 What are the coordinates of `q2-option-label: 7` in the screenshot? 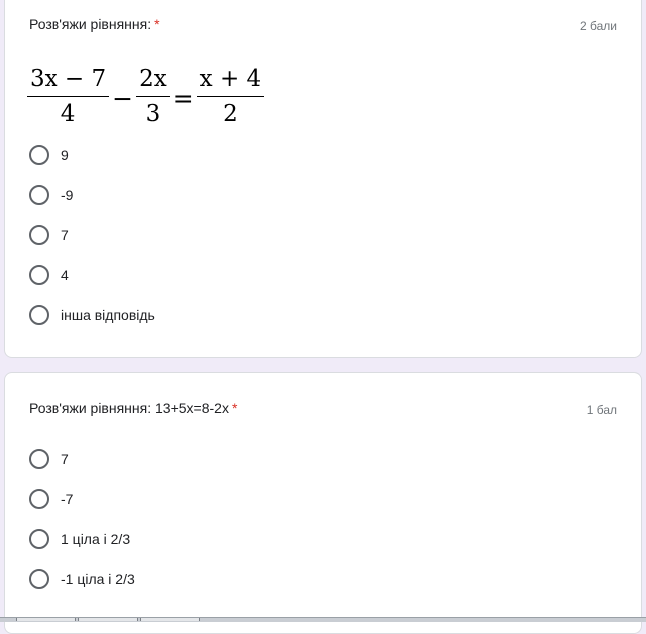 It's located at (65, 459).